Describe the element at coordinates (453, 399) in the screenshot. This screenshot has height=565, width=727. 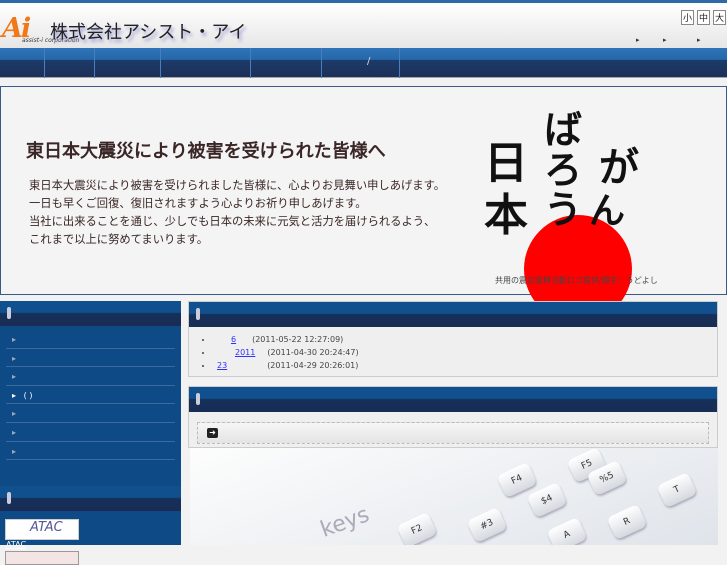
I see `links-header` at that location.